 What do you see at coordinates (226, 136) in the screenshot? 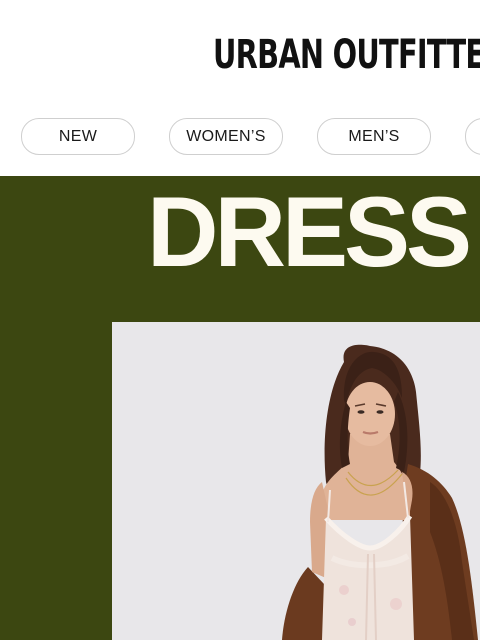
I see `nav-pill-womens: WOMEN’S` at bounding box center [226, 136].